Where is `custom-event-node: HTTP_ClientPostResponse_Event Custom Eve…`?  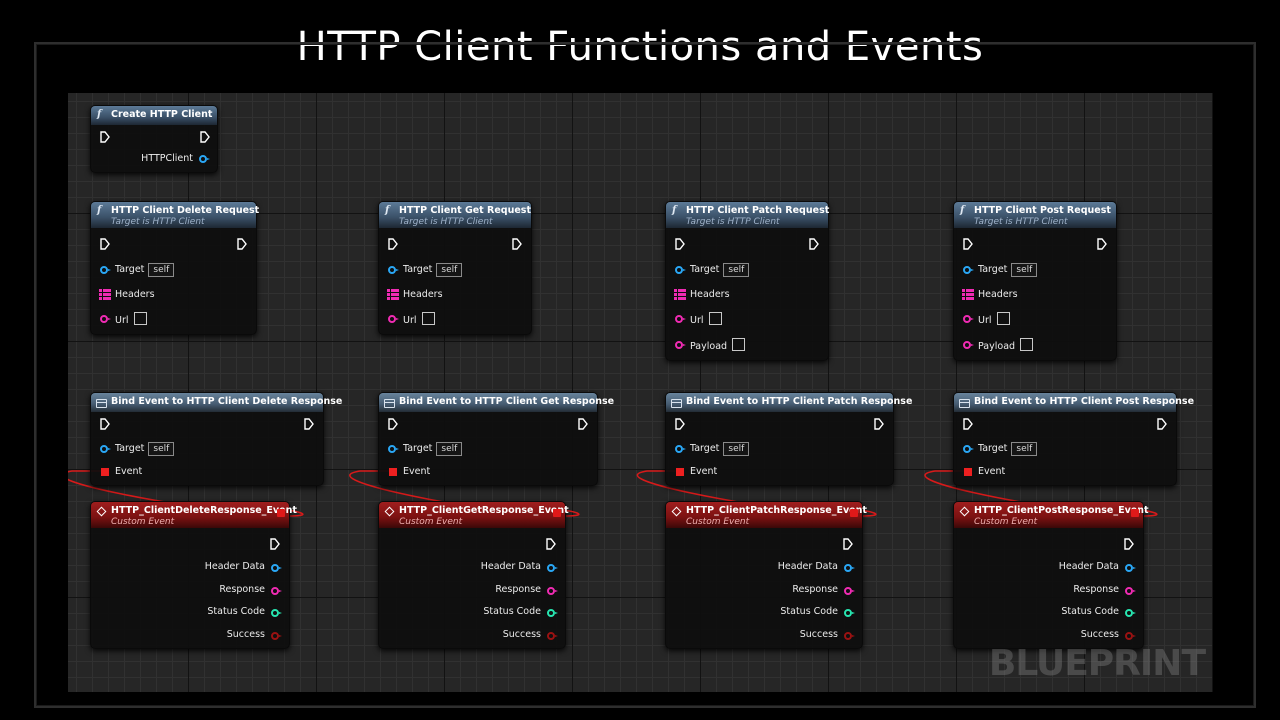 custom-event-node: HTTP_ClientPostResponse_Event Custom Eve… is located at coordinates (1051, 575).